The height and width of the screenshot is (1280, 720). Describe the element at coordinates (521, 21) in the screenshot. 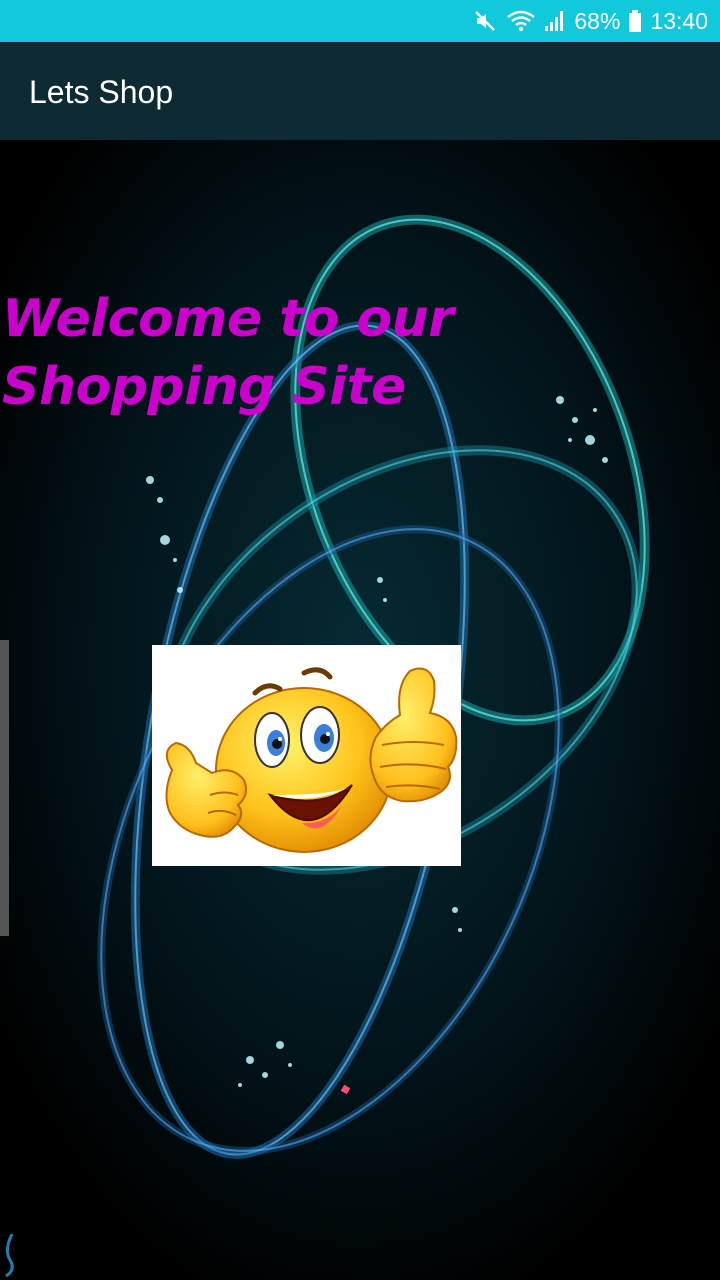

I see `wifi-icon` at that location.